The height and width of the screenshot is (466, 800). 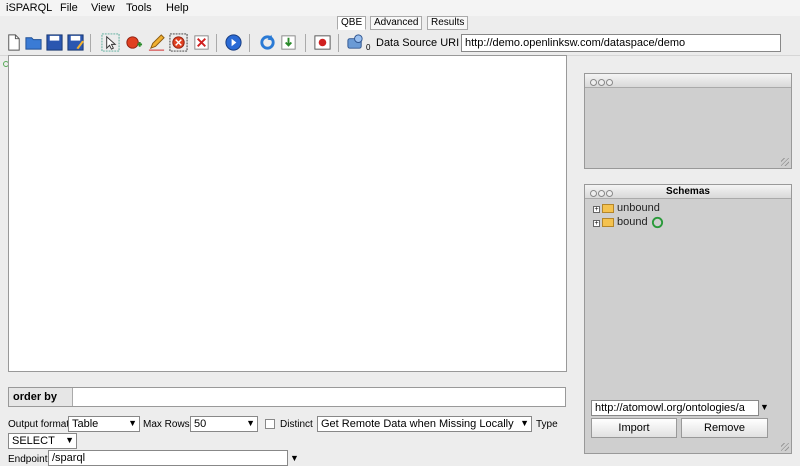 What do you see at coordinates (42, 441) in the screenshot?
I see `type-select: SELECT ▼` at bounding box center [42, 441].